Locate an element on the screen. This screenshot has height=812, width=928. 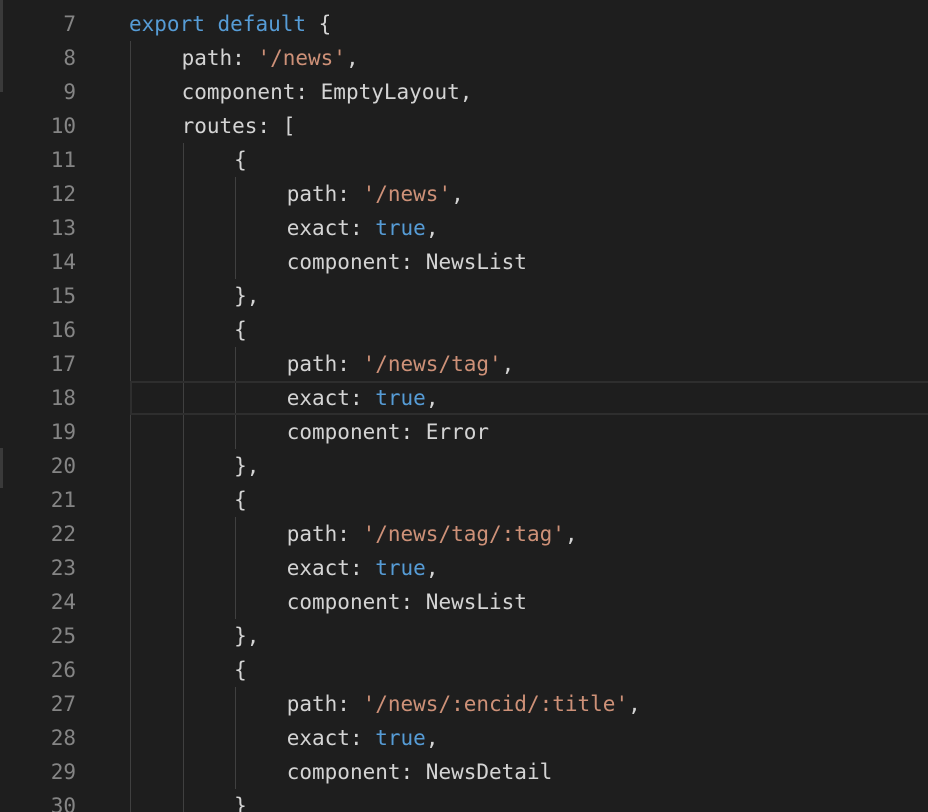
code-line: 9 component: EmptyLayout, is located at coordinates (464, 92).